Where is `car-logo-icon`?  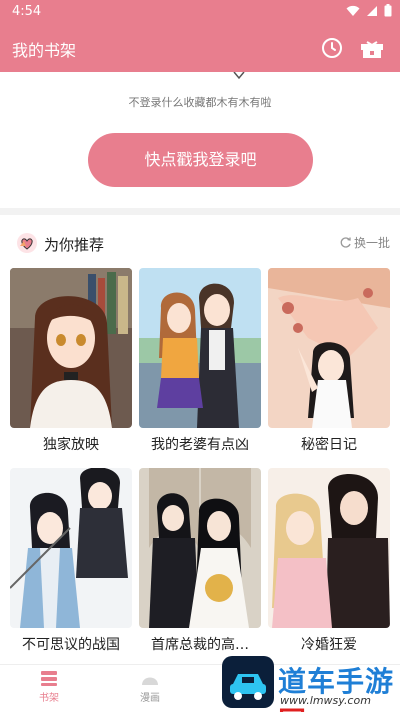 car-logo-icon is located at coordinates (248, 682).